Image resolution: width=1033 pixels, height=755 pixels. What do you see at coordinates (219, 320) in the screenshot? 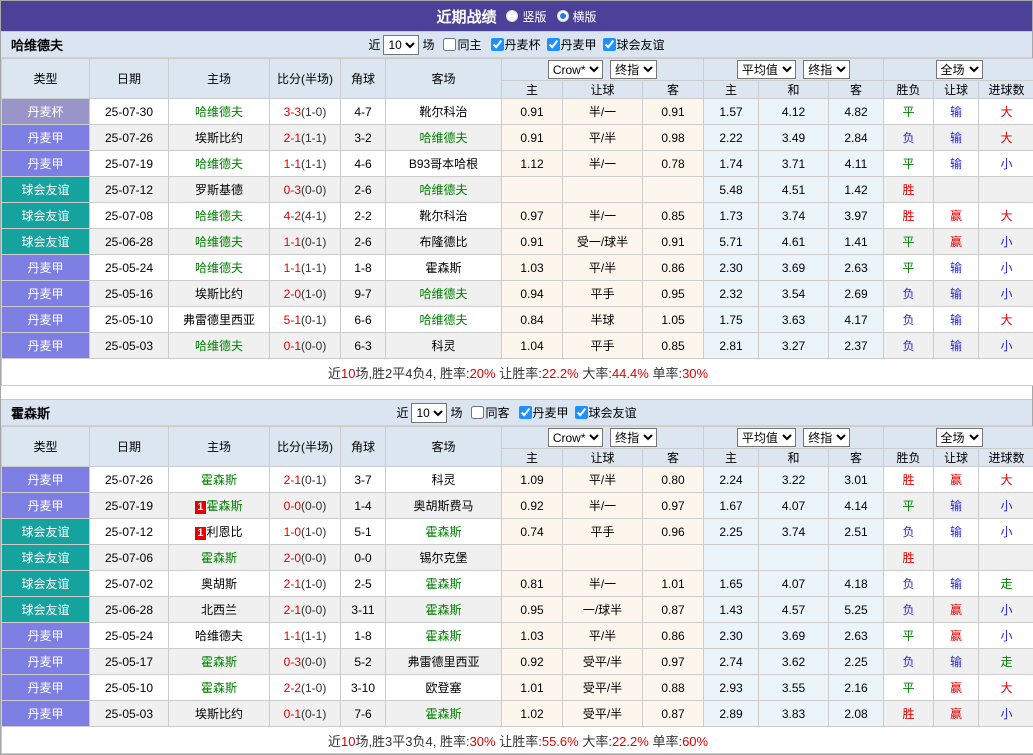
I see `home-team-name: 弗雷德里西亚` at bounding box center [219, 320].